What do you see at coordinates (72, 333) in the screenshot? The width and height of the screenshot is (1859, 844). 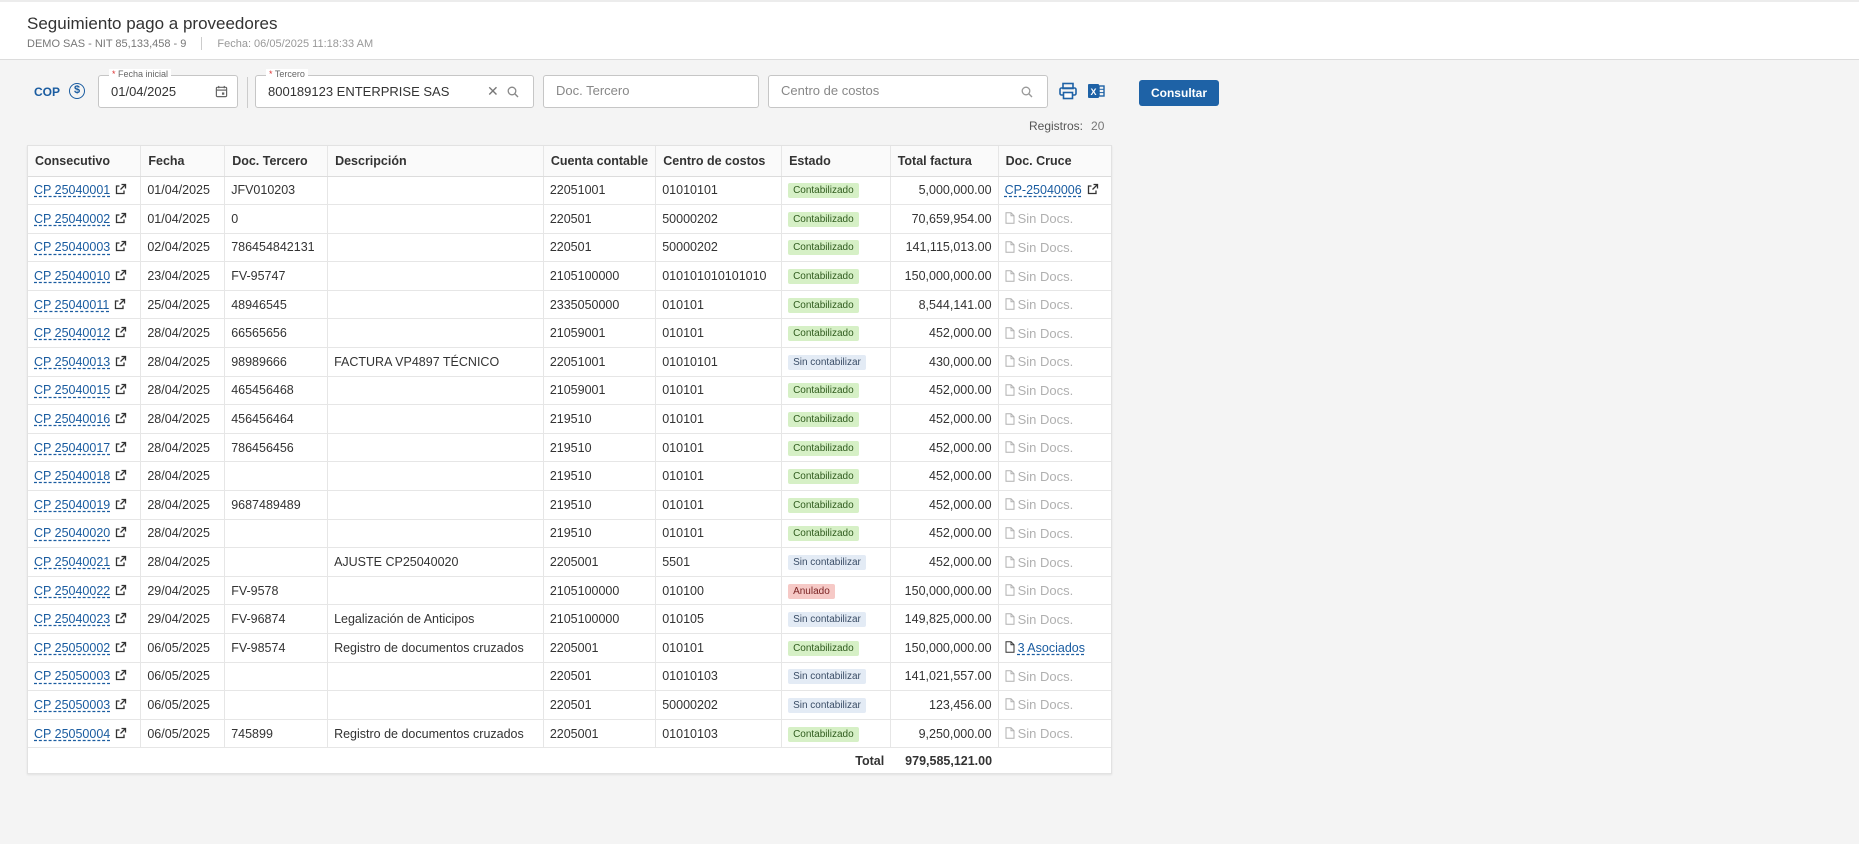 I see `consecutivo-link: CP 25040012` at bounding box center [72, 333].